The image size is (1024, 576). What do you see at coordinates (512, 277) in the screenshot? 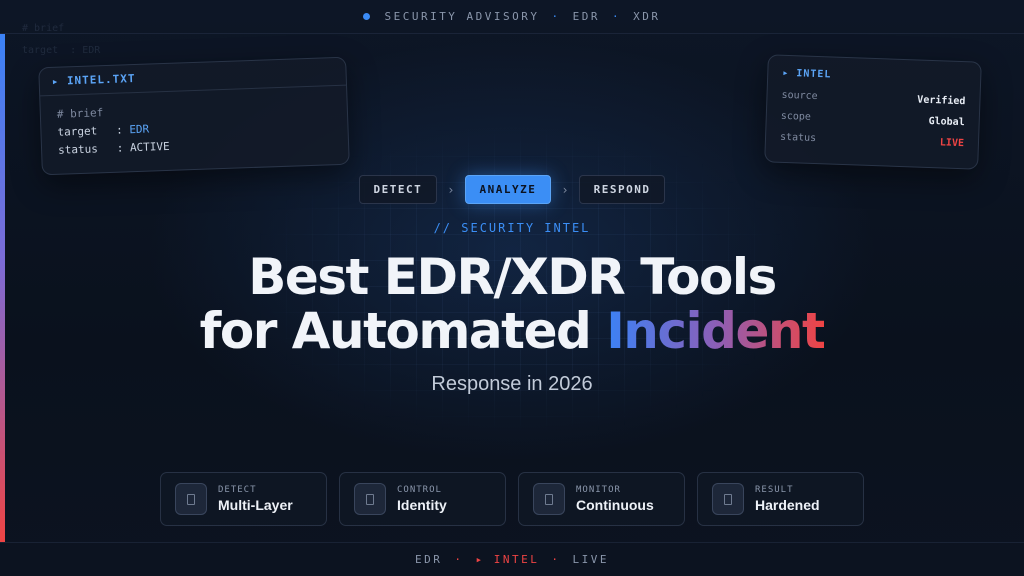
I see `title-line-1: Best EDR/XDR Tools` at bounding box center [512, 277].